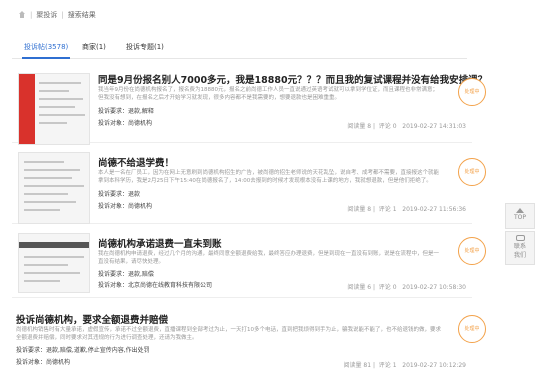  I want to click on back-to-top-button: TOP, so click(520, 216).